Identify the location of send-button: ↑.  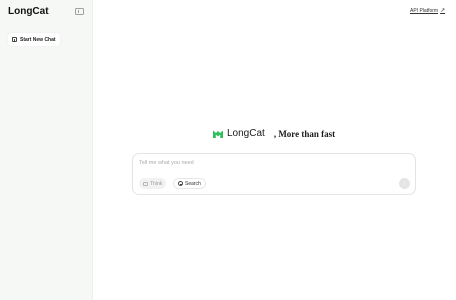
(404, 183).